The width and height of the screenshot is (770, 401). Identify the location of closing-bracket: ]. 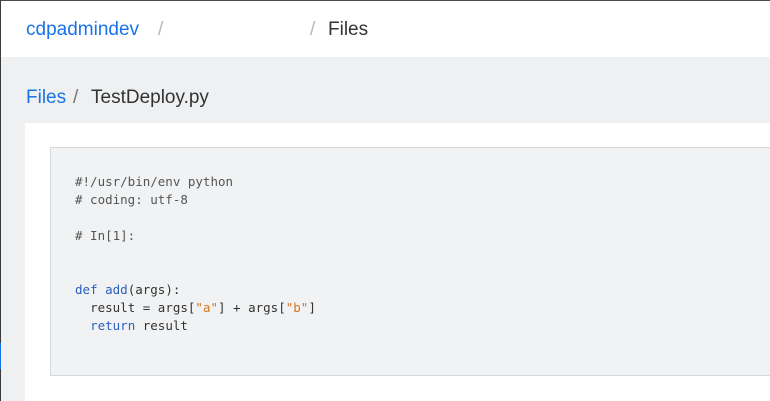
(312, 307).